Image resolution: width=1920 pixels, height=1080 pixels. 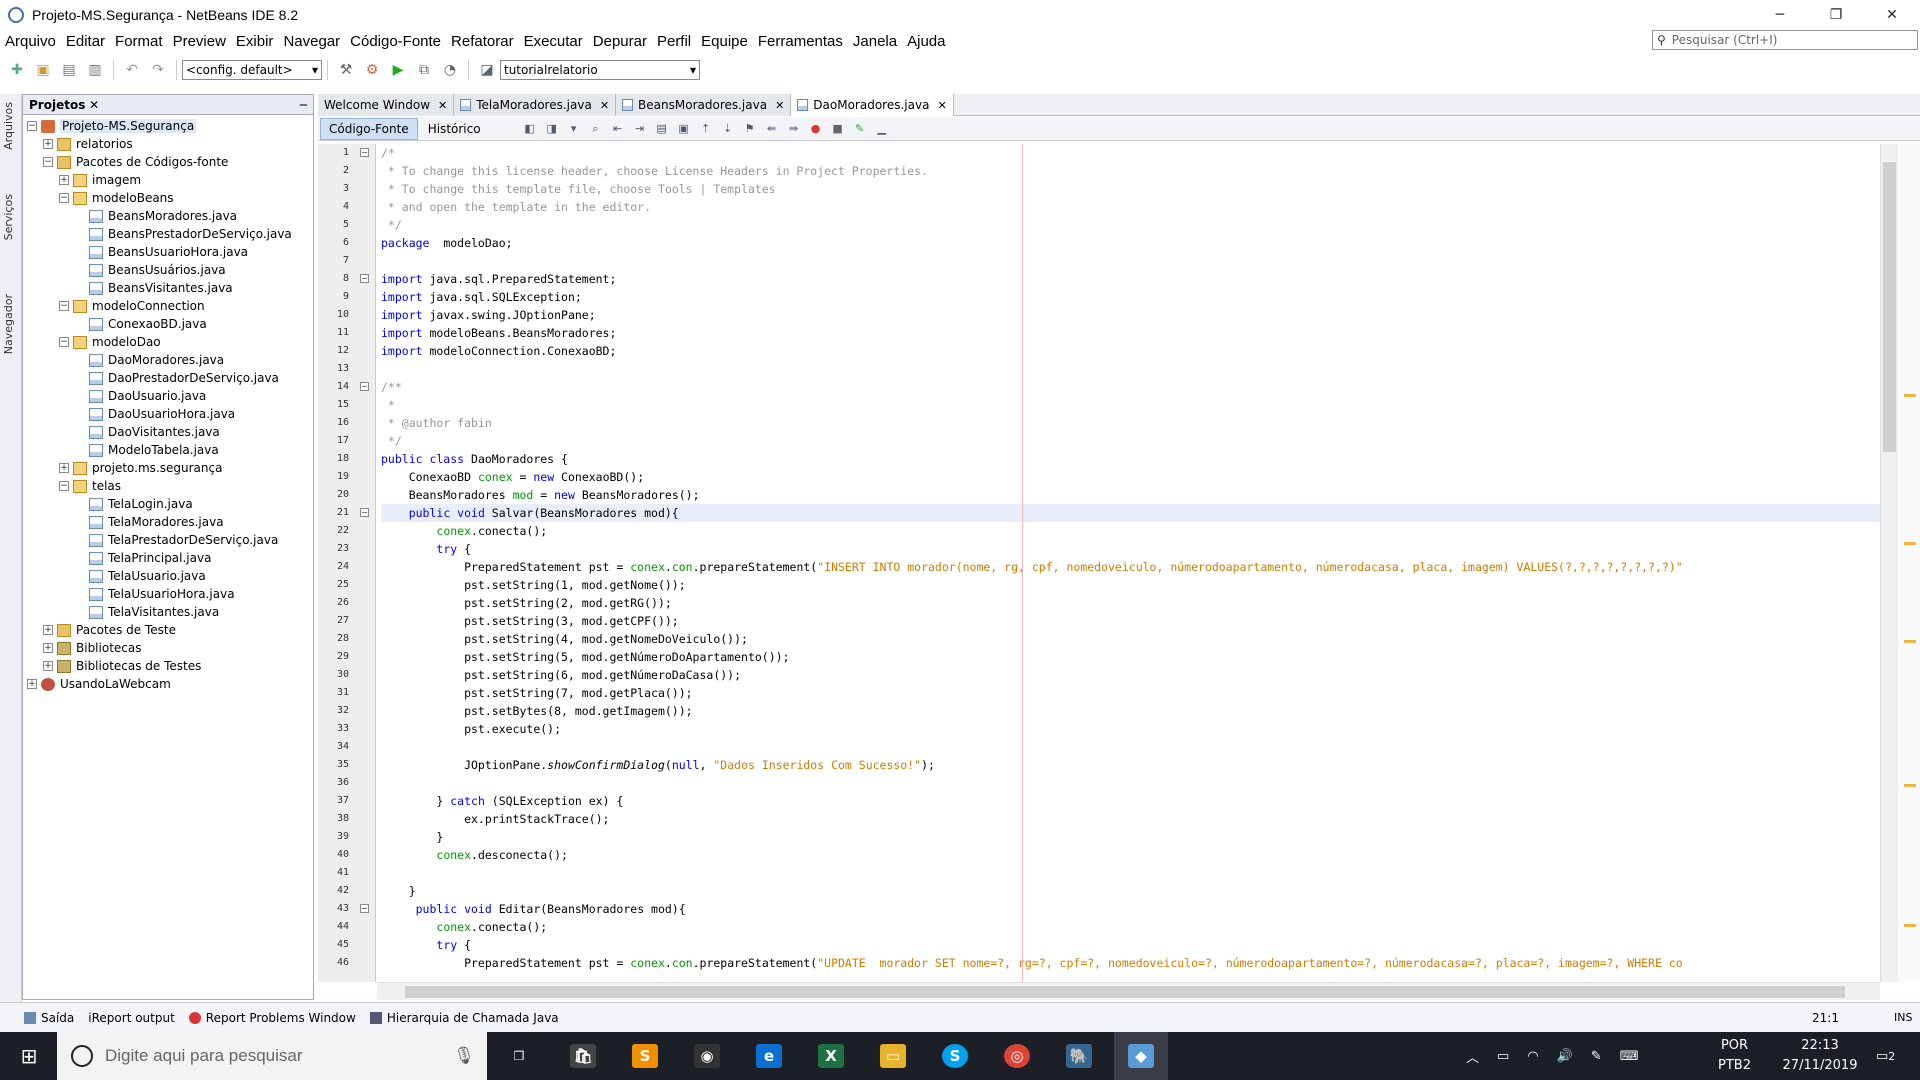 What do you see at coordinates (464, 1056) in the screenshot?
I see `microphone-icon: 🎙` at bounding box center [464, 1056].